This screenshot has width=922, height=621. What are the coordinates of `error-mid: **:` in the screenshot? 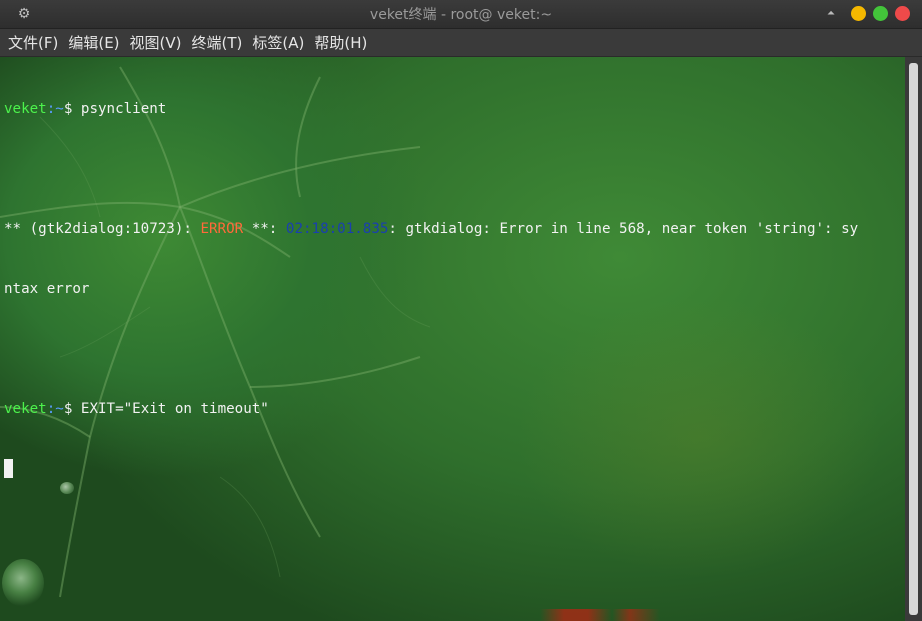 It's located at (264, 229).